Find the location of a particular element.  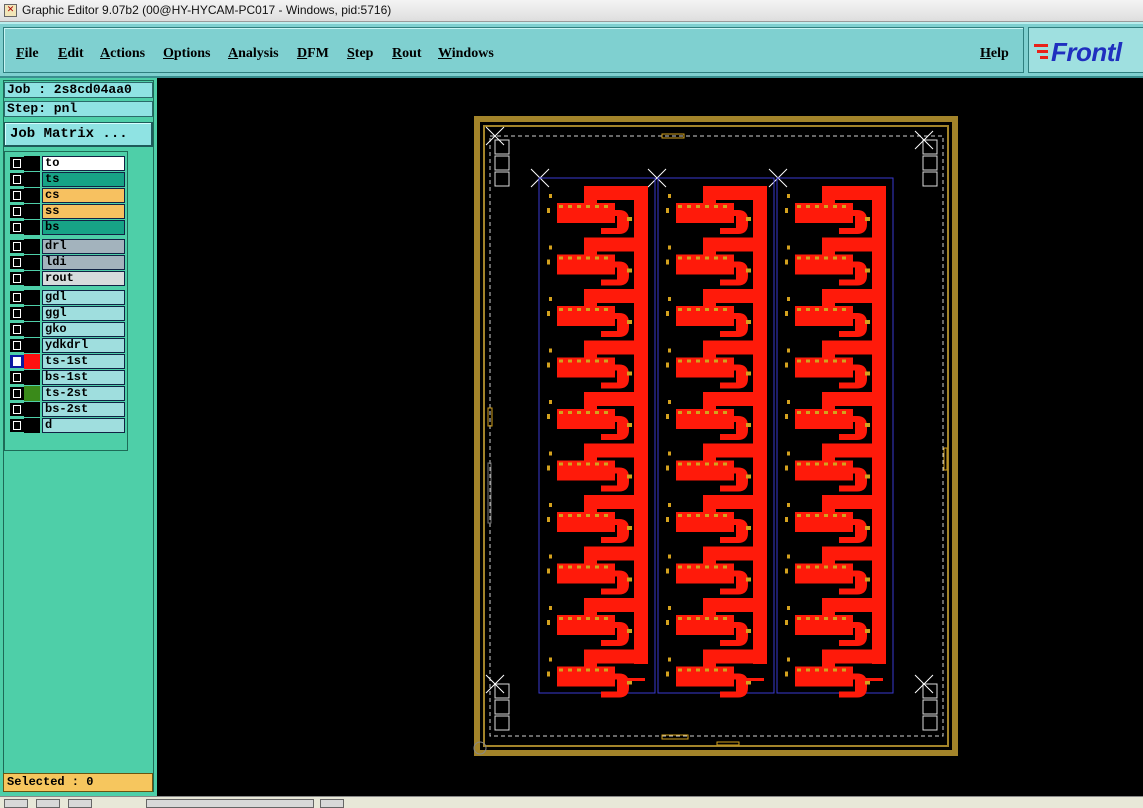

layer-row-ts: ts is located at coordinates (67, 179).